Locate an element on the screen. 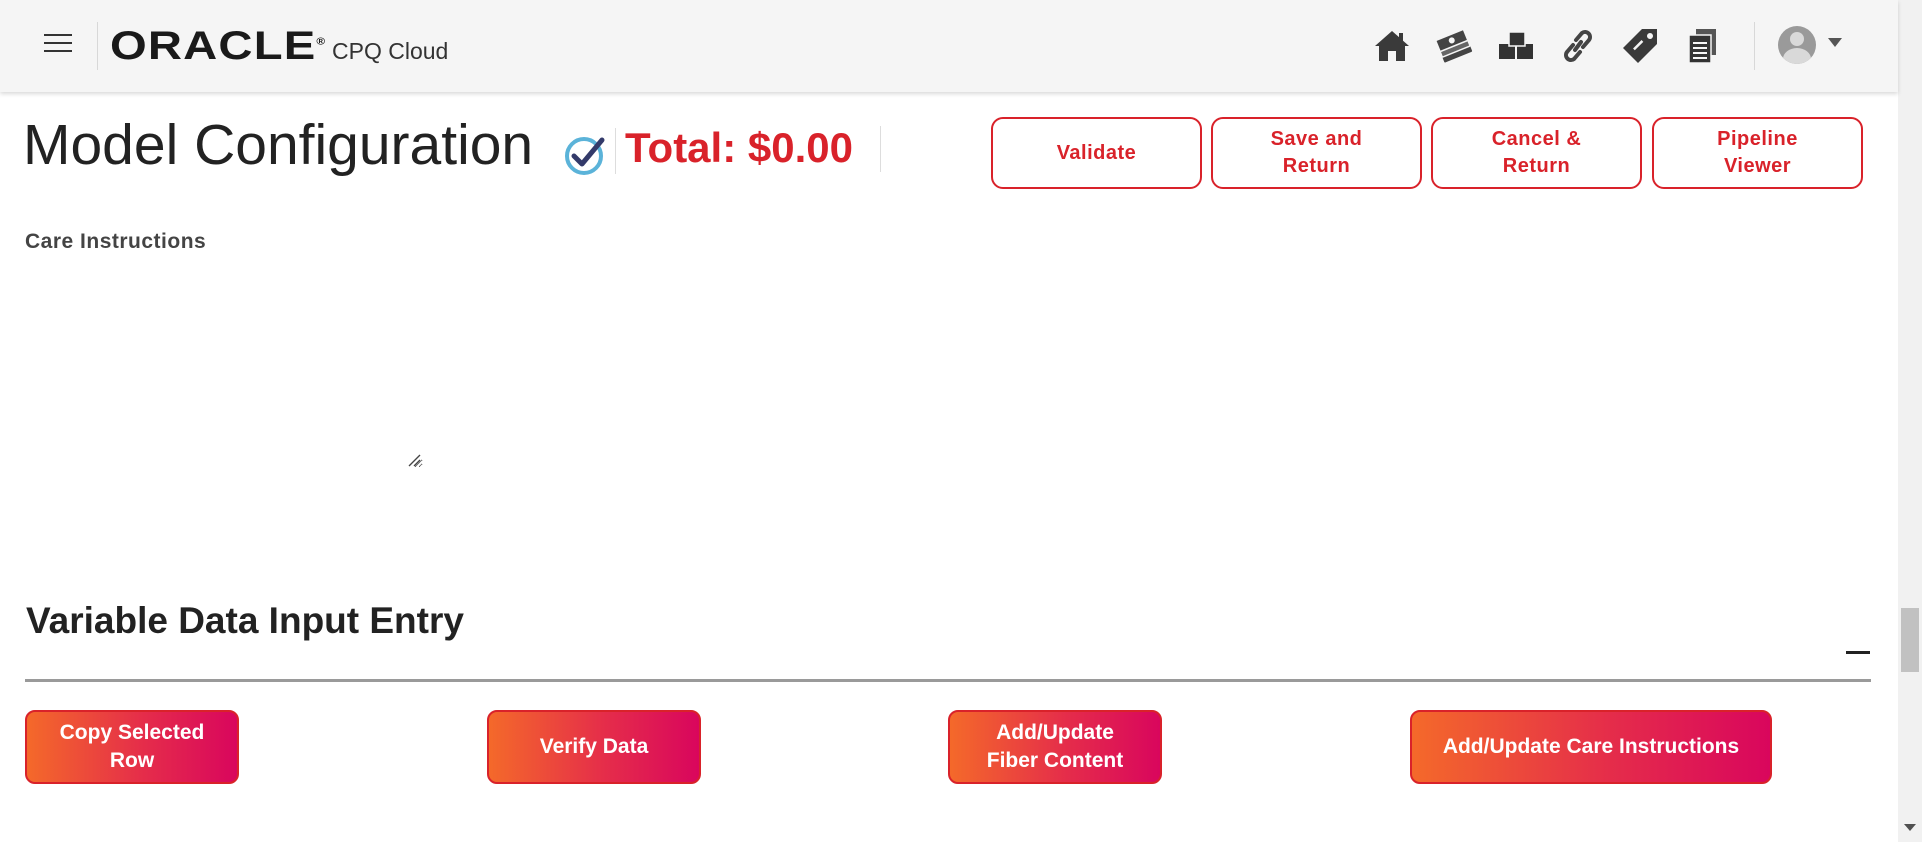 The width and height of the screenshot is (1922, 842). care-instructions-textarea is located at coordinates (224, 365).